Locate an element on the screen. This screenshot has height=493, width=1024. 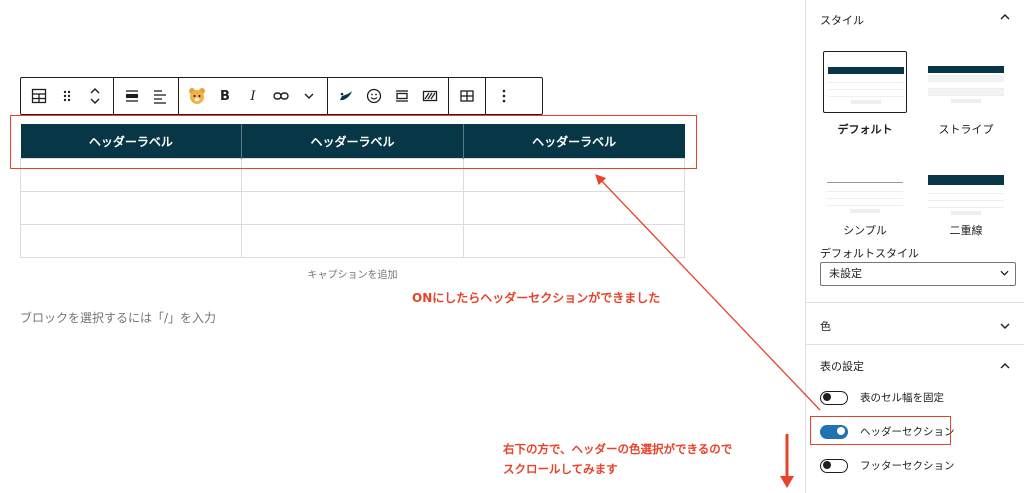
default-style-value: 未設定 is located at coordinates (845, 273).